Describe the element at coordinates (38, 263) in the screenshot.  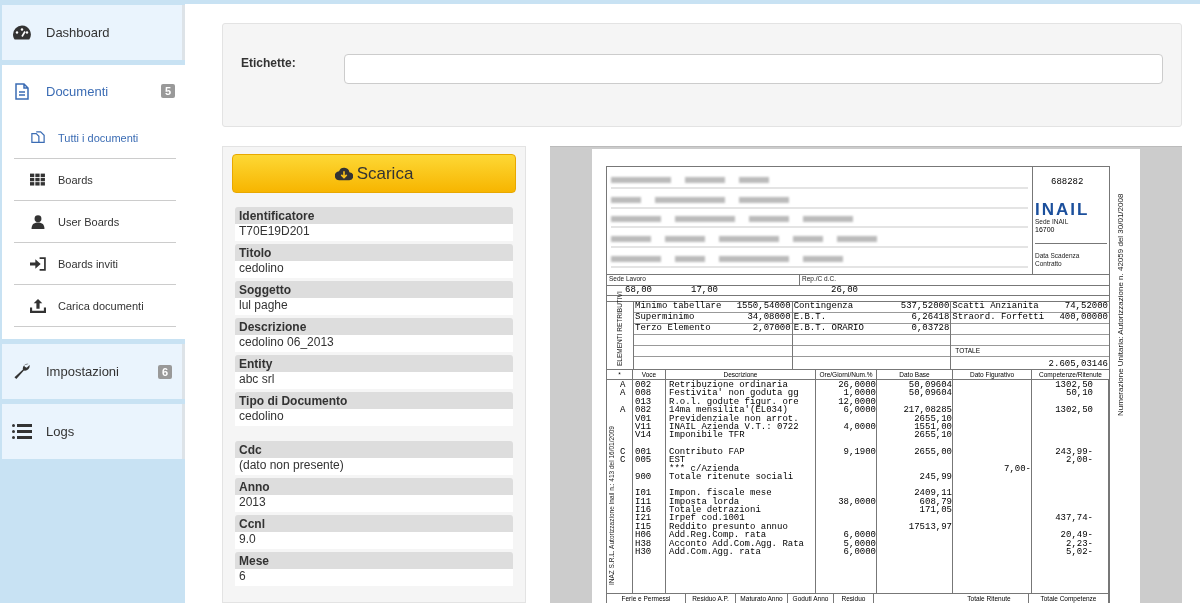
I see `sign-in-icon` at that location.